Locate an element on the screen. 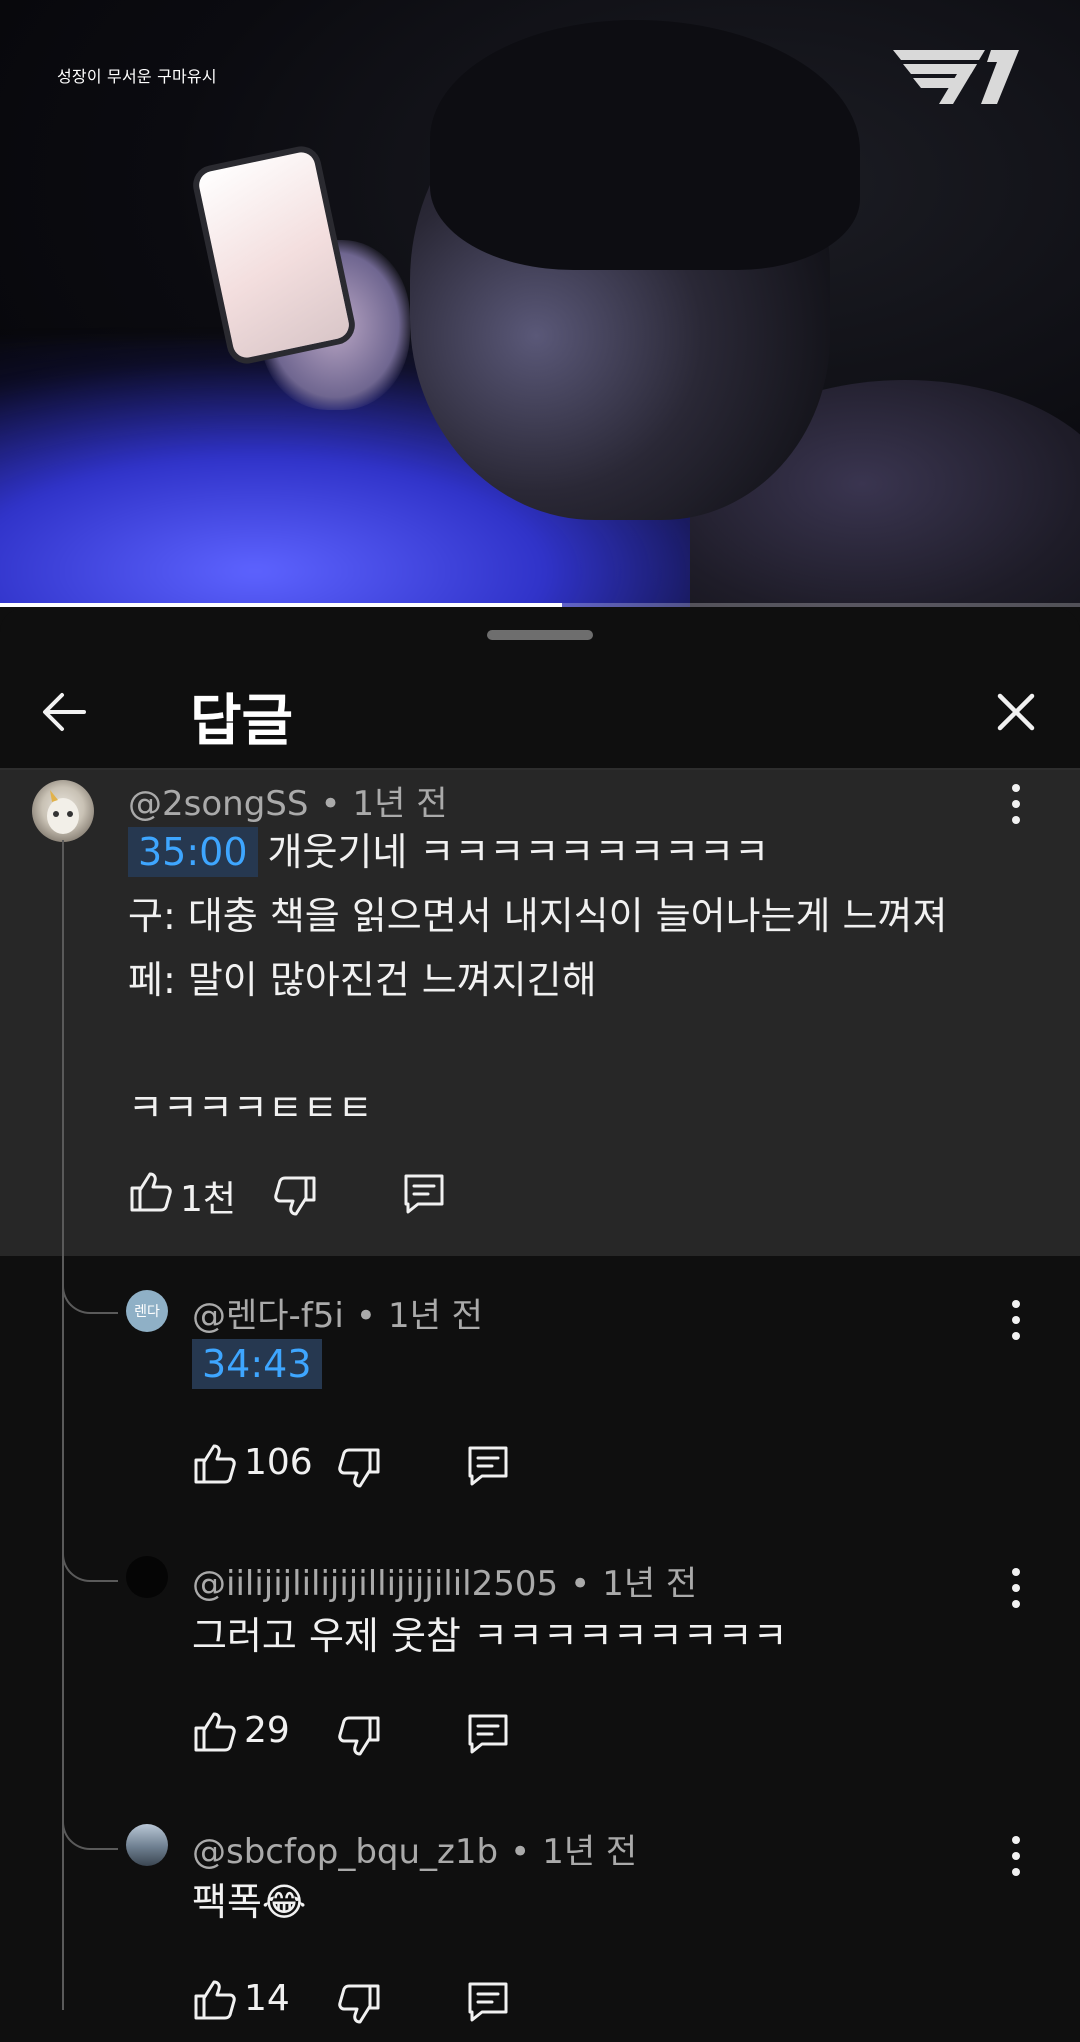 The width and height of the screenshot is (1080, 2042). reply-meta: @sbcfop_bqu_z1b • 1년 전 is located at coordinates (414, 1848).